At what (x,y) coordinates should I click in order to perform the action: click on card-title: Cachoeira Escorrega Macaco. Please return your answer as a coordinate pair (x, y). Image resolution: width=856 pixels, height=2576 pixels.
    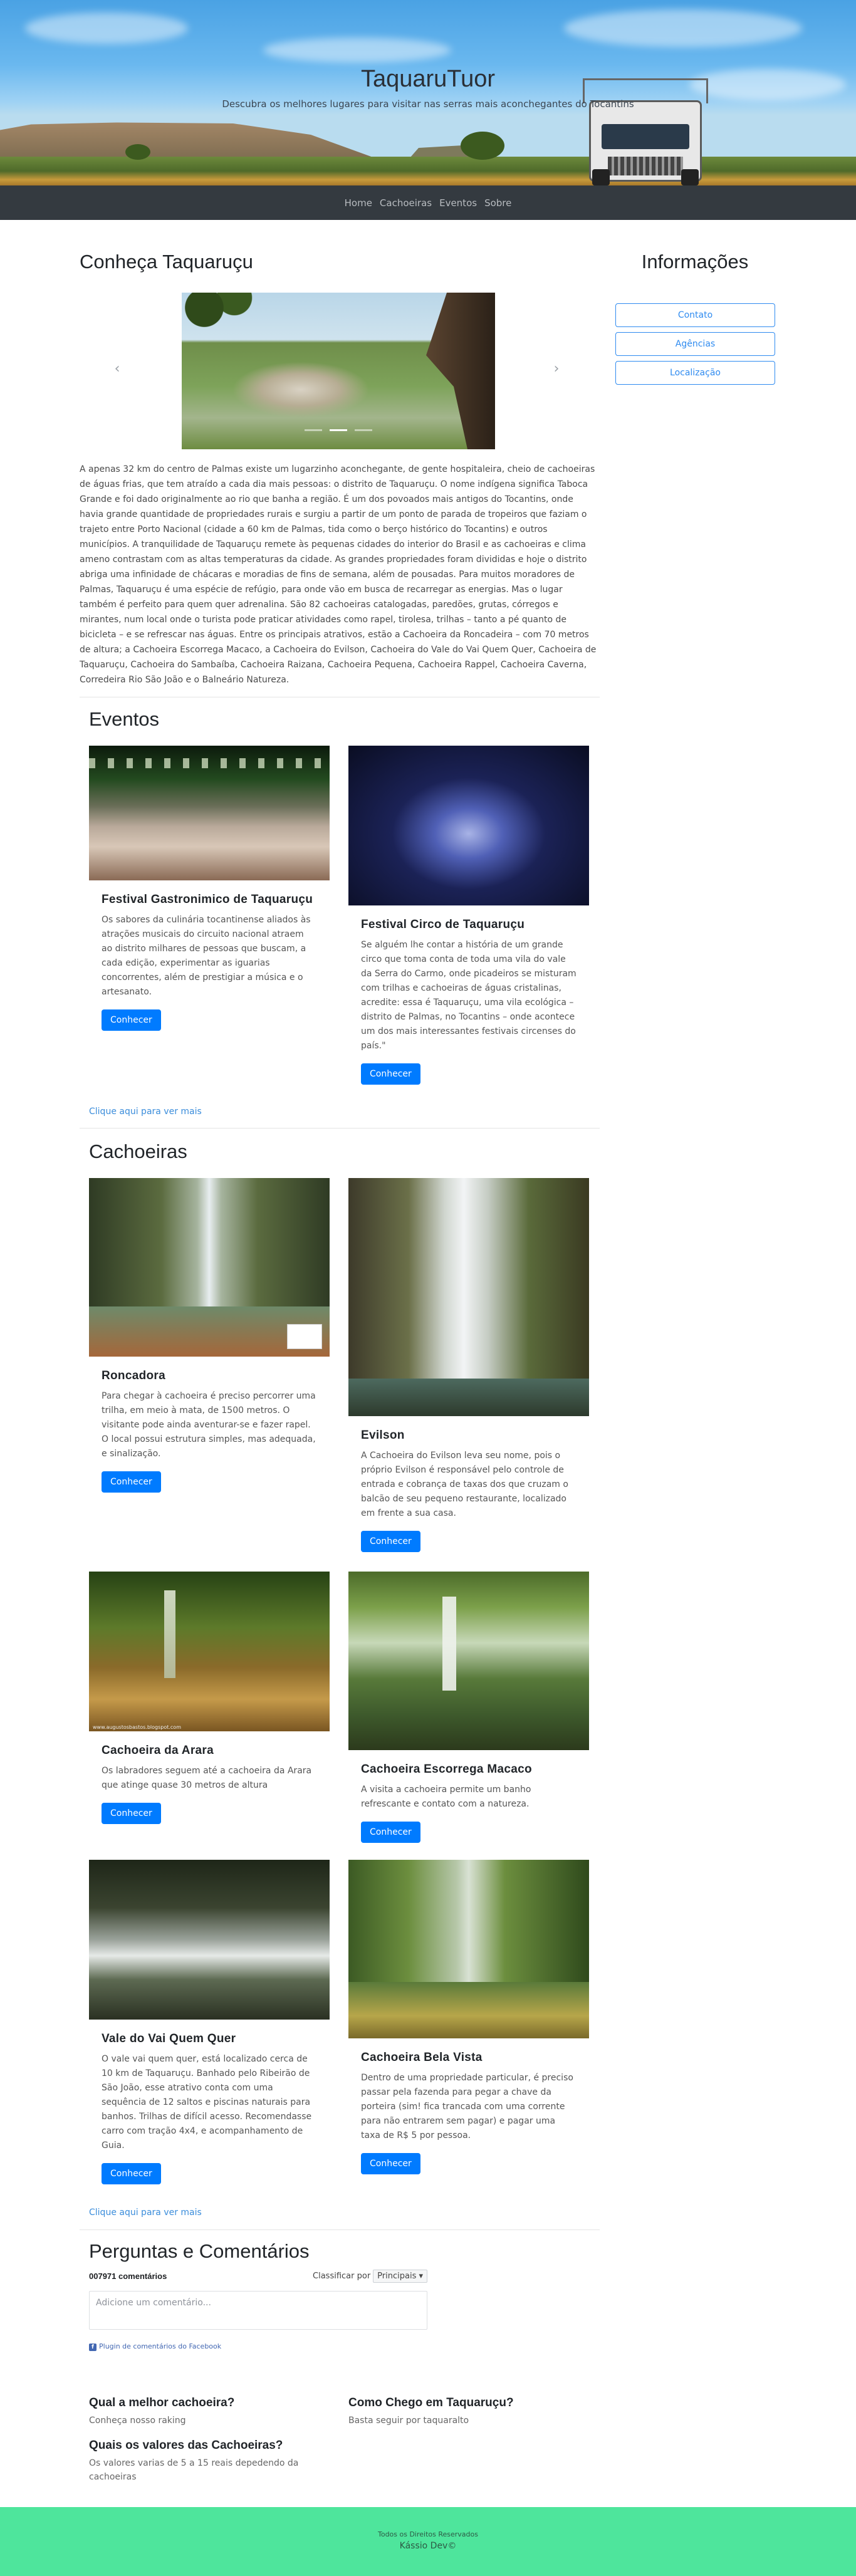
    Looking at the image, I should click on (446, 1769).